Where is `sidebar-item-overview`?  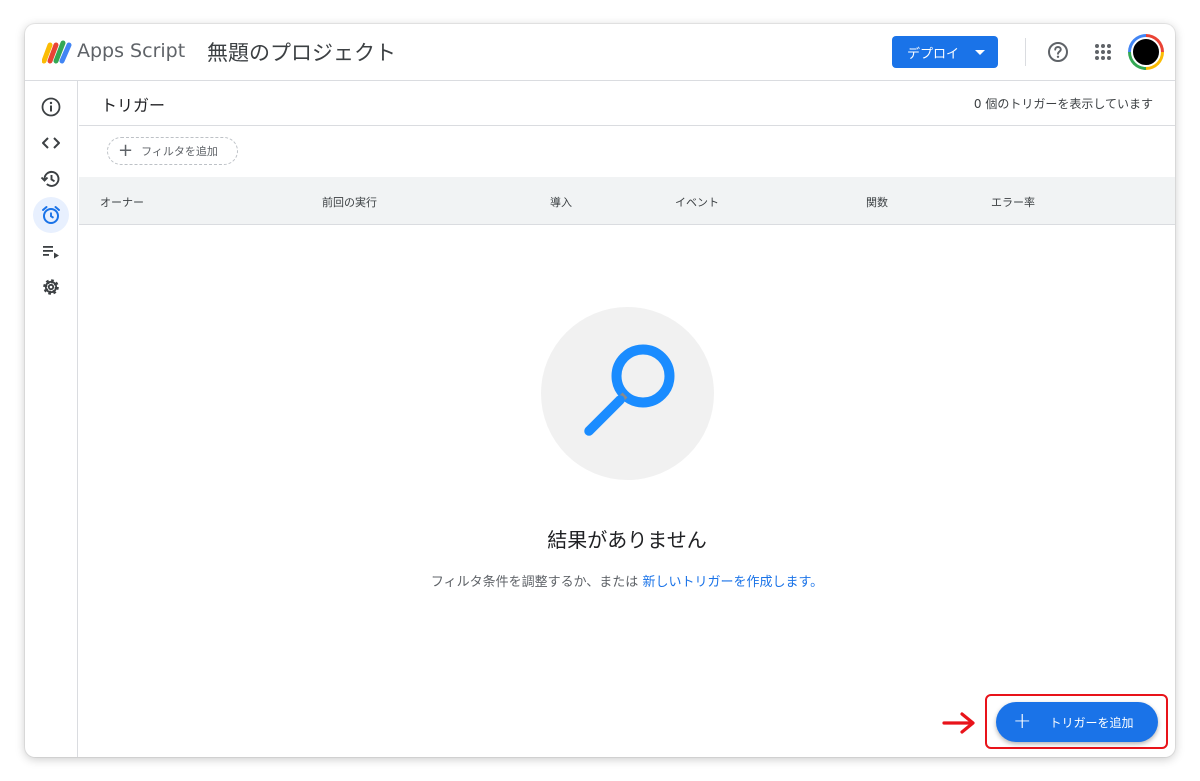 sidebar-item-overview is located at coordinates (51, 107).